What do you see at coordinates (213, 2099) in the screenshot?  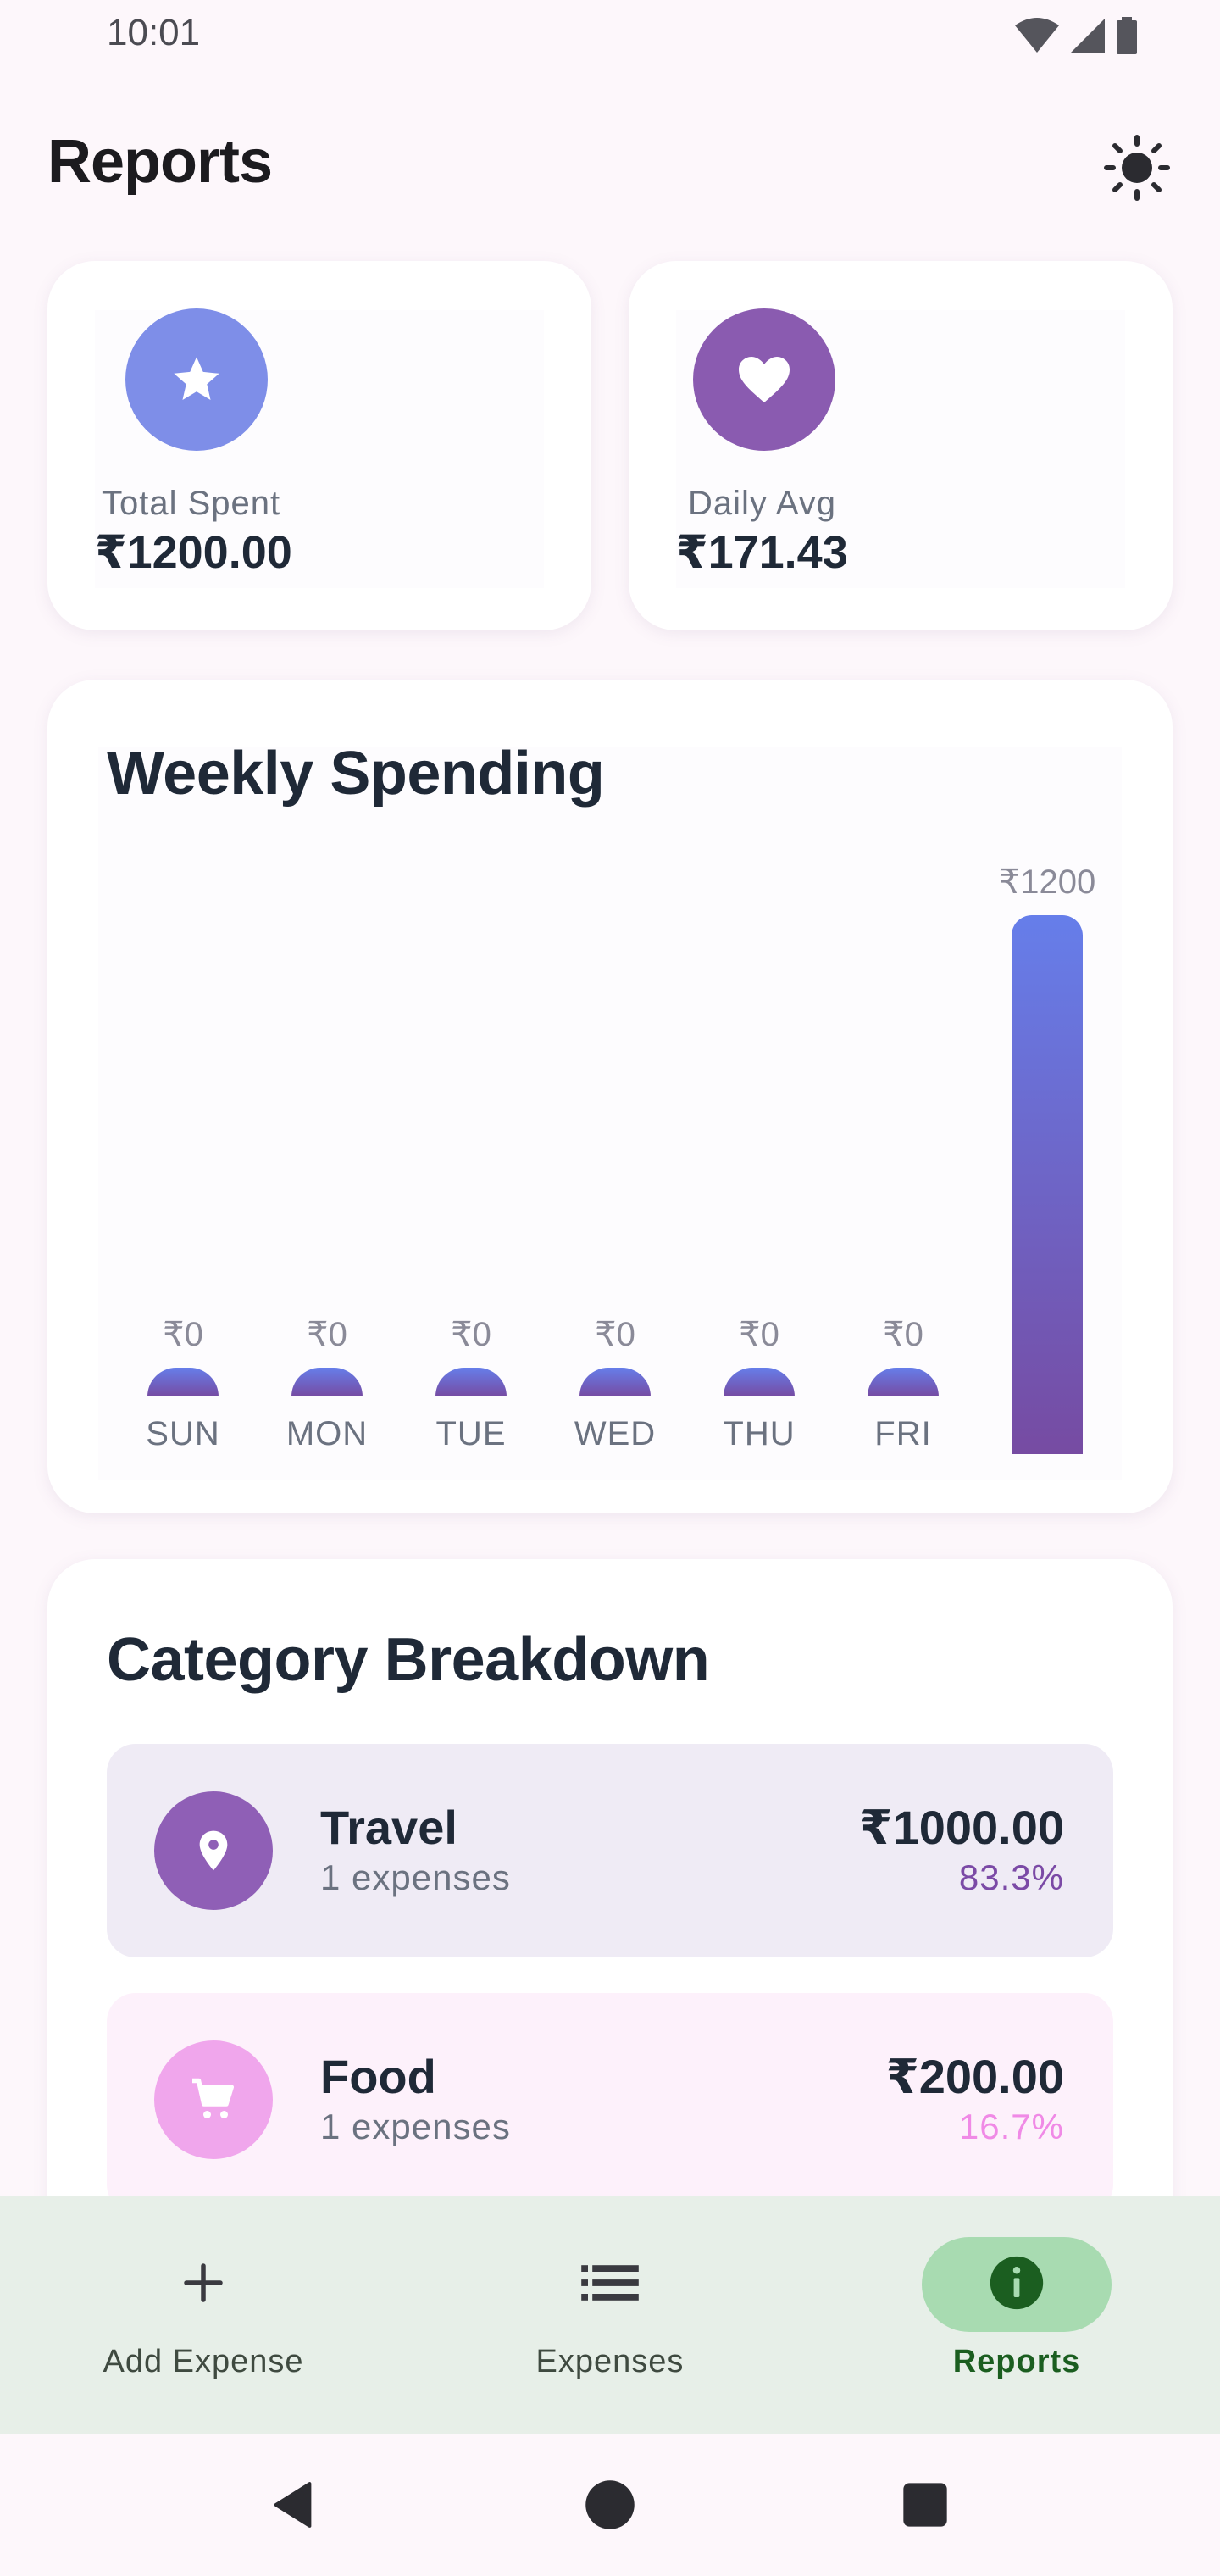 I see `cart-icon` at bounding box center [213, 2099].